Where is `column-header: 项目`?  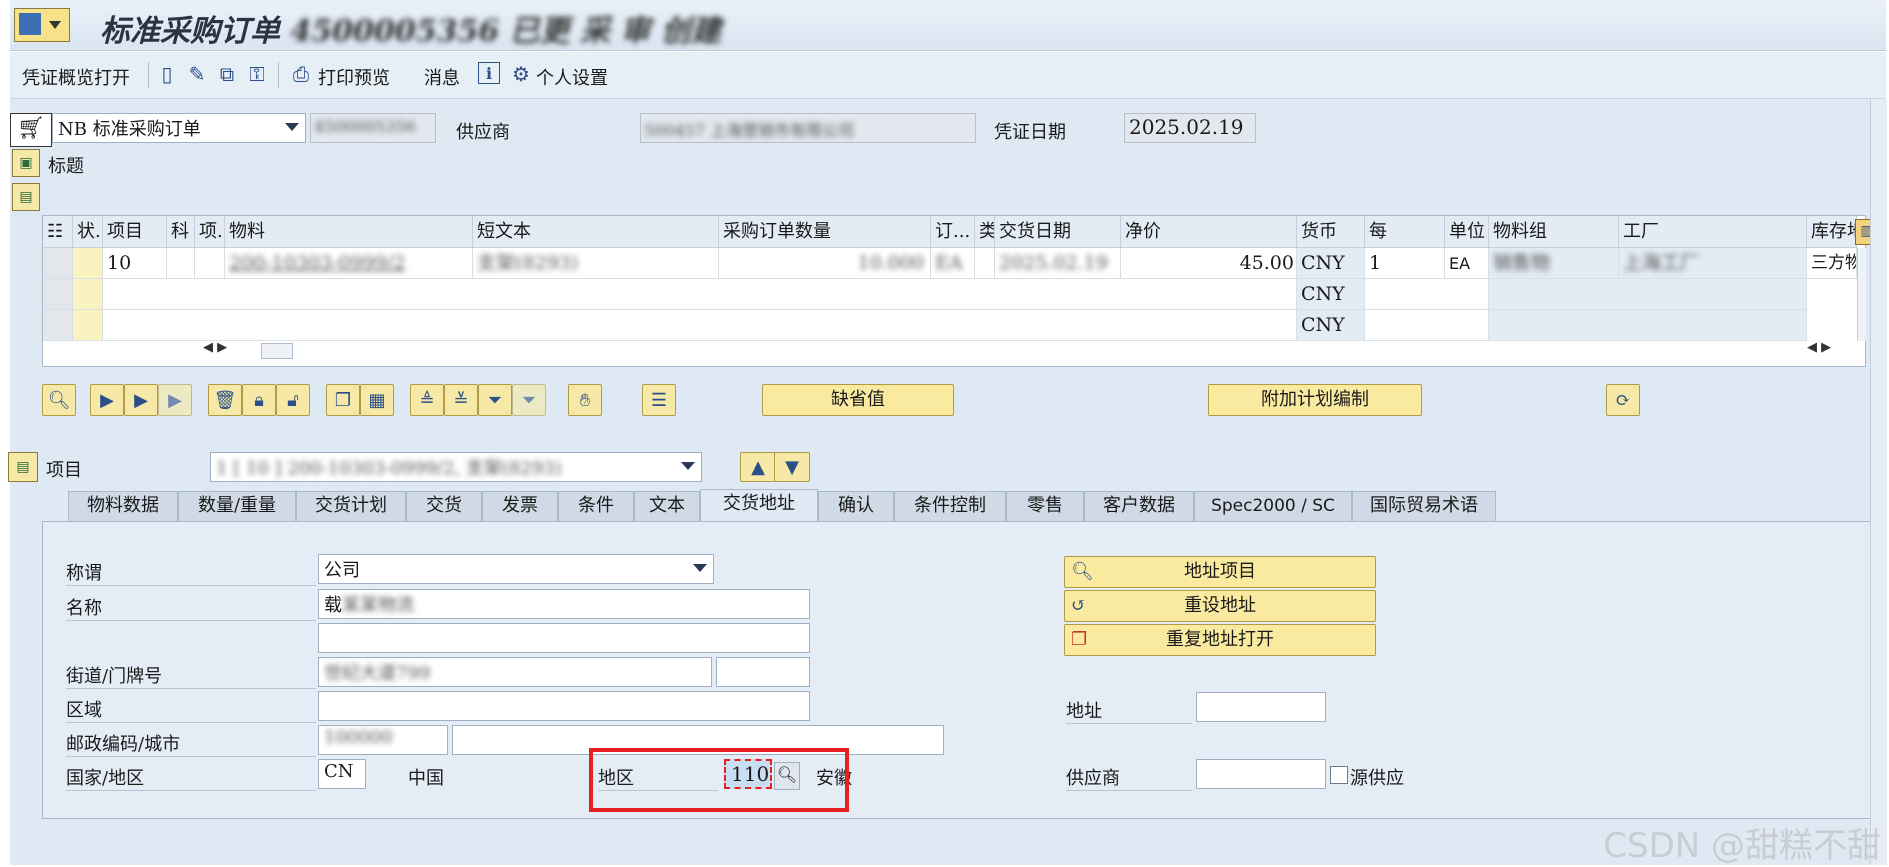 column-header: 项目 is located at coordinates (135, 232).